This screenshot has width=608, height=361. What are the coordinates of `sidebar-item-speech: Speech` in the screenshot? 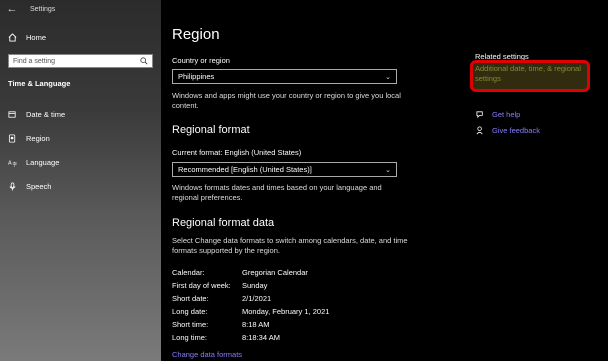 It's located at (29, 186).